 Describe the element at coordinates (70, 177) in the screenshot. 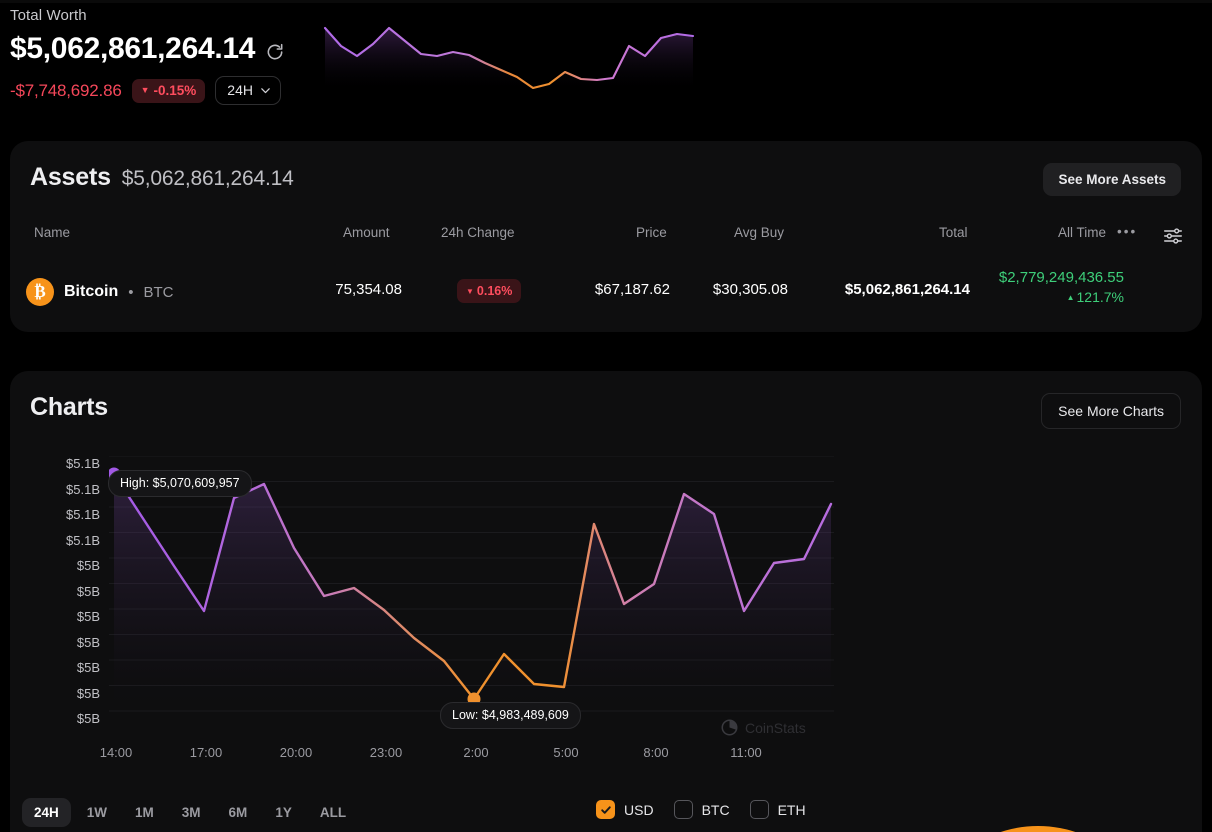

I see `assets-title: Assets` at that location.